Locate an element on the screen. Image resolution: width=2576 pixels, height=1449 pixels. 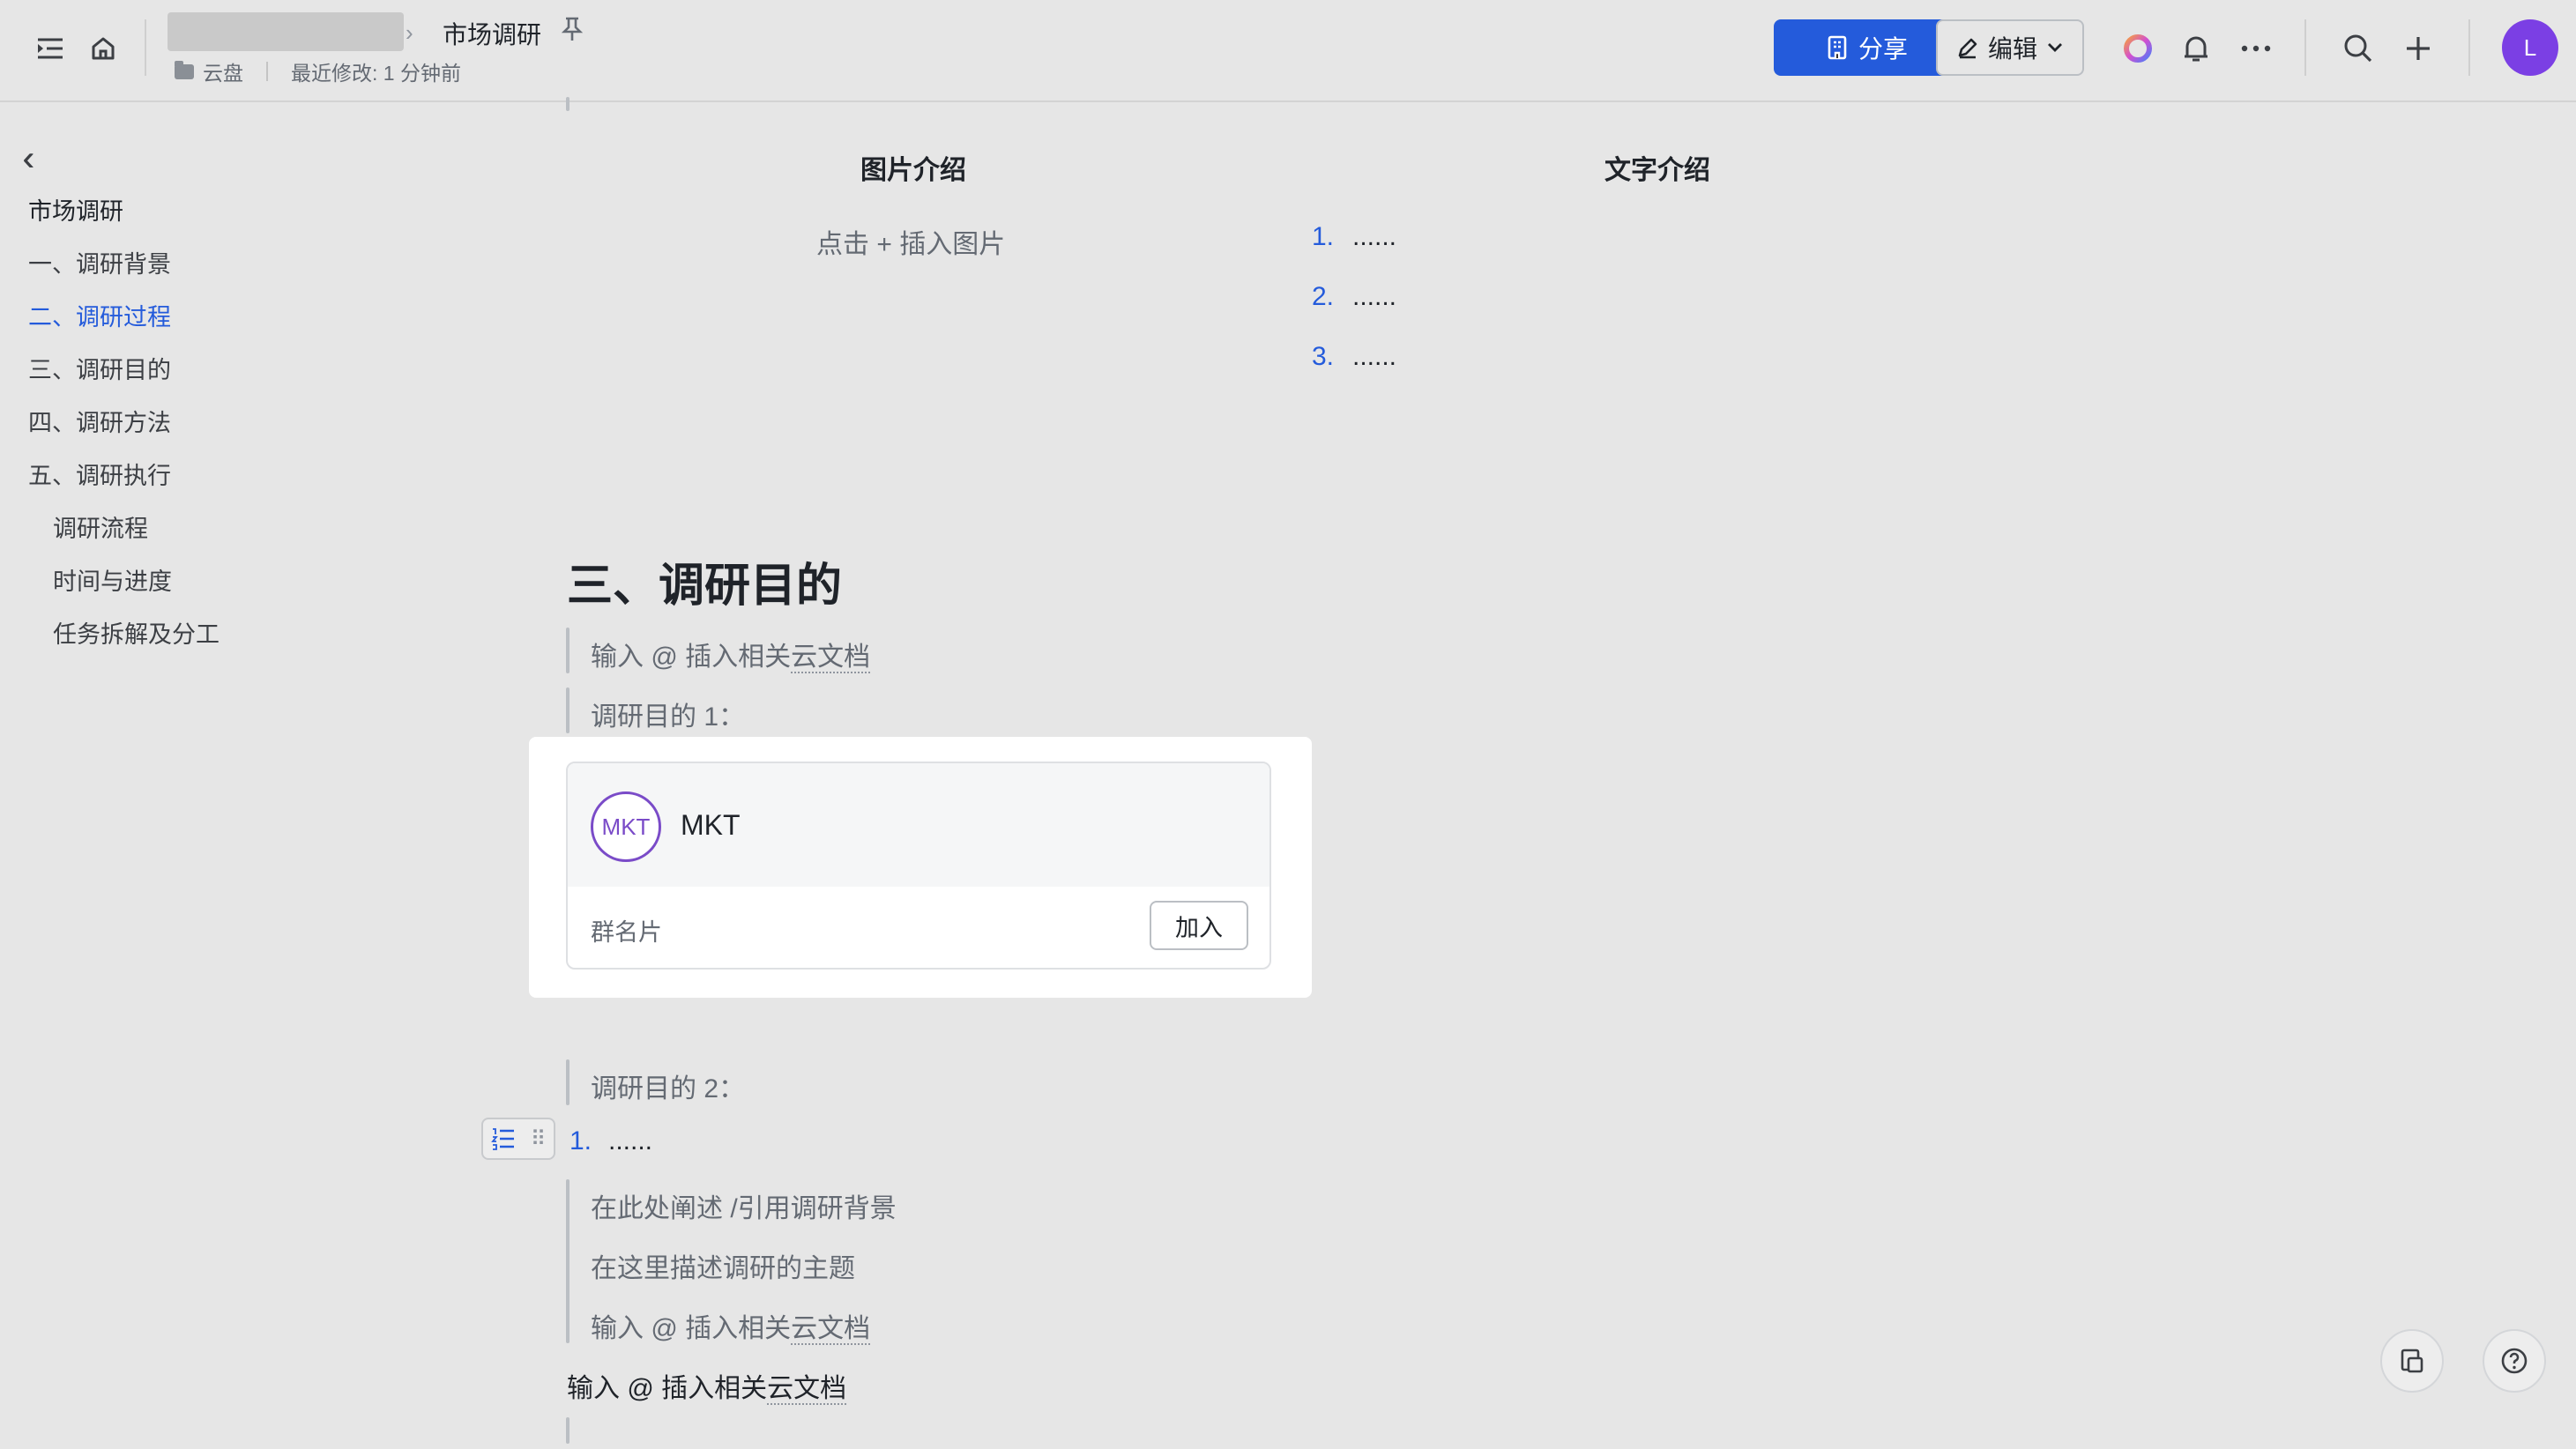
outline-item-schedule: 时间与进度 is located at coordinates (113, 579).